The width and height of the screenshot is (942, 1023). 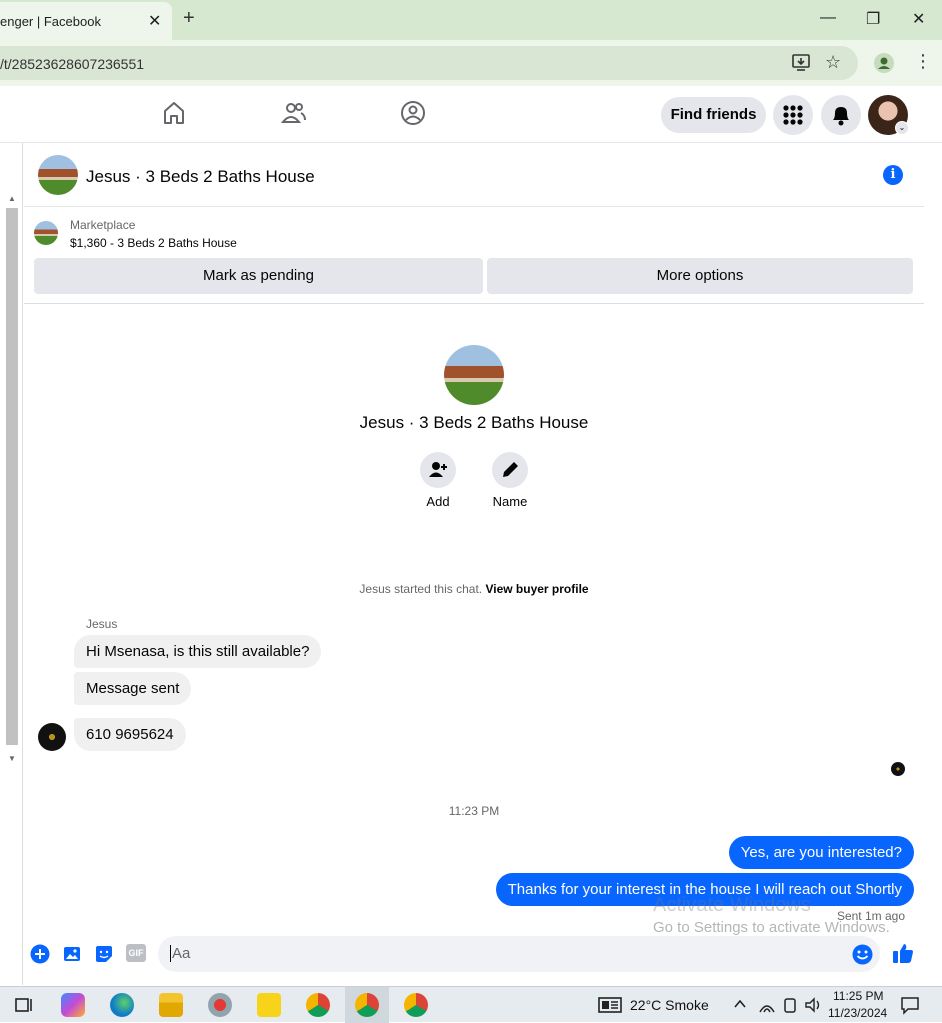 I want to click on emoji-icon, so click(x=862, y=954).